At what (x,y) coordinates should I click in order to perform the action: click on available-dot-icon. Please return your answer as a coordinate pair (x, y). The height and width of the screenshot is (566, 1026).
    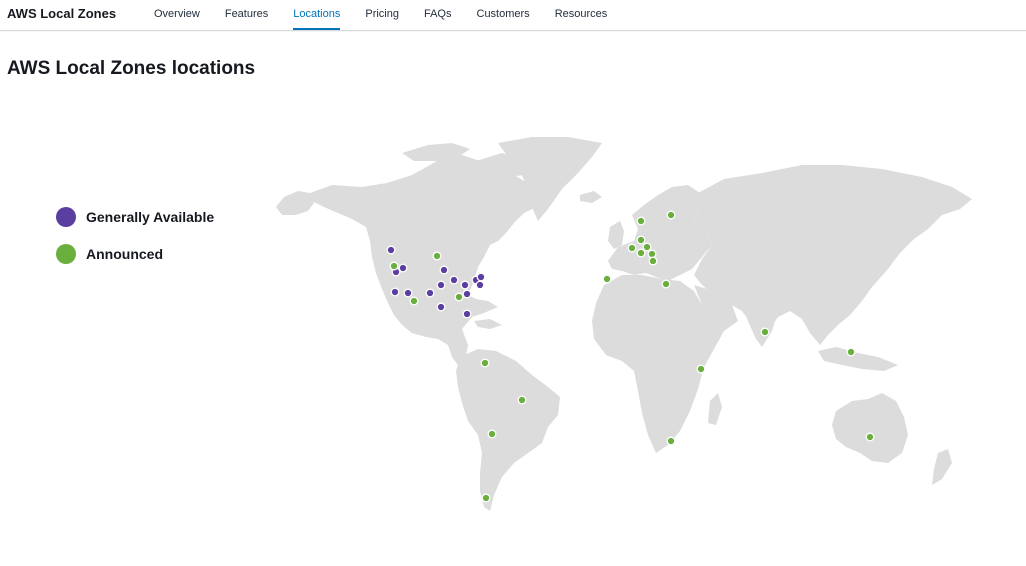
    Looking at the image, I should click on (66, 217).